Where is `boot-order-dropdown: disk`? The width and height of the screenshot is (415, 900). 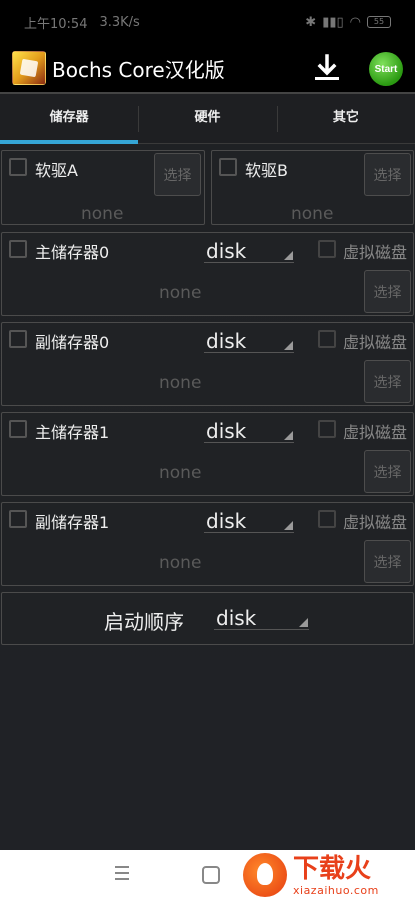
boot-order-dropdown: disk is located at coordinates (261, 618).